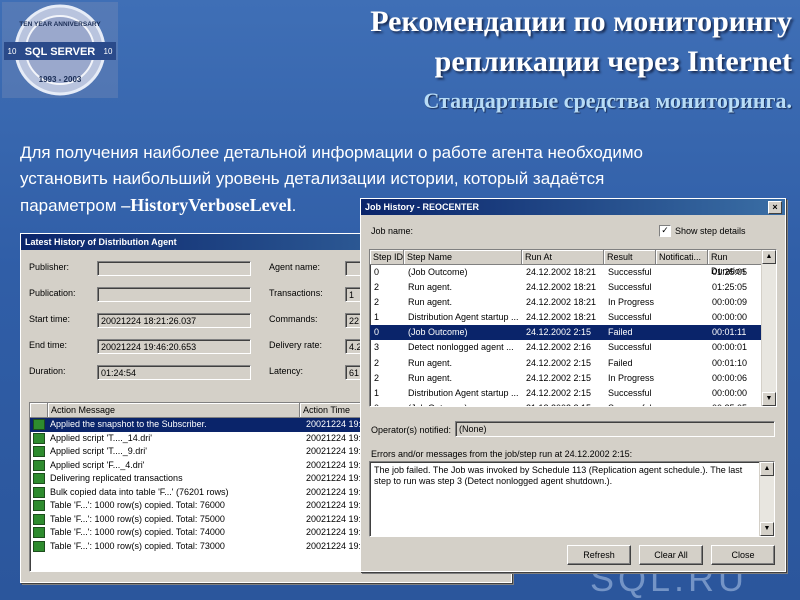 This screenshot has width=800, height=600. Describe the element at coordinates (101, 437) in the screenshot. I see `action-message-cell: Applied script 'T...._14.dri'` at that location.